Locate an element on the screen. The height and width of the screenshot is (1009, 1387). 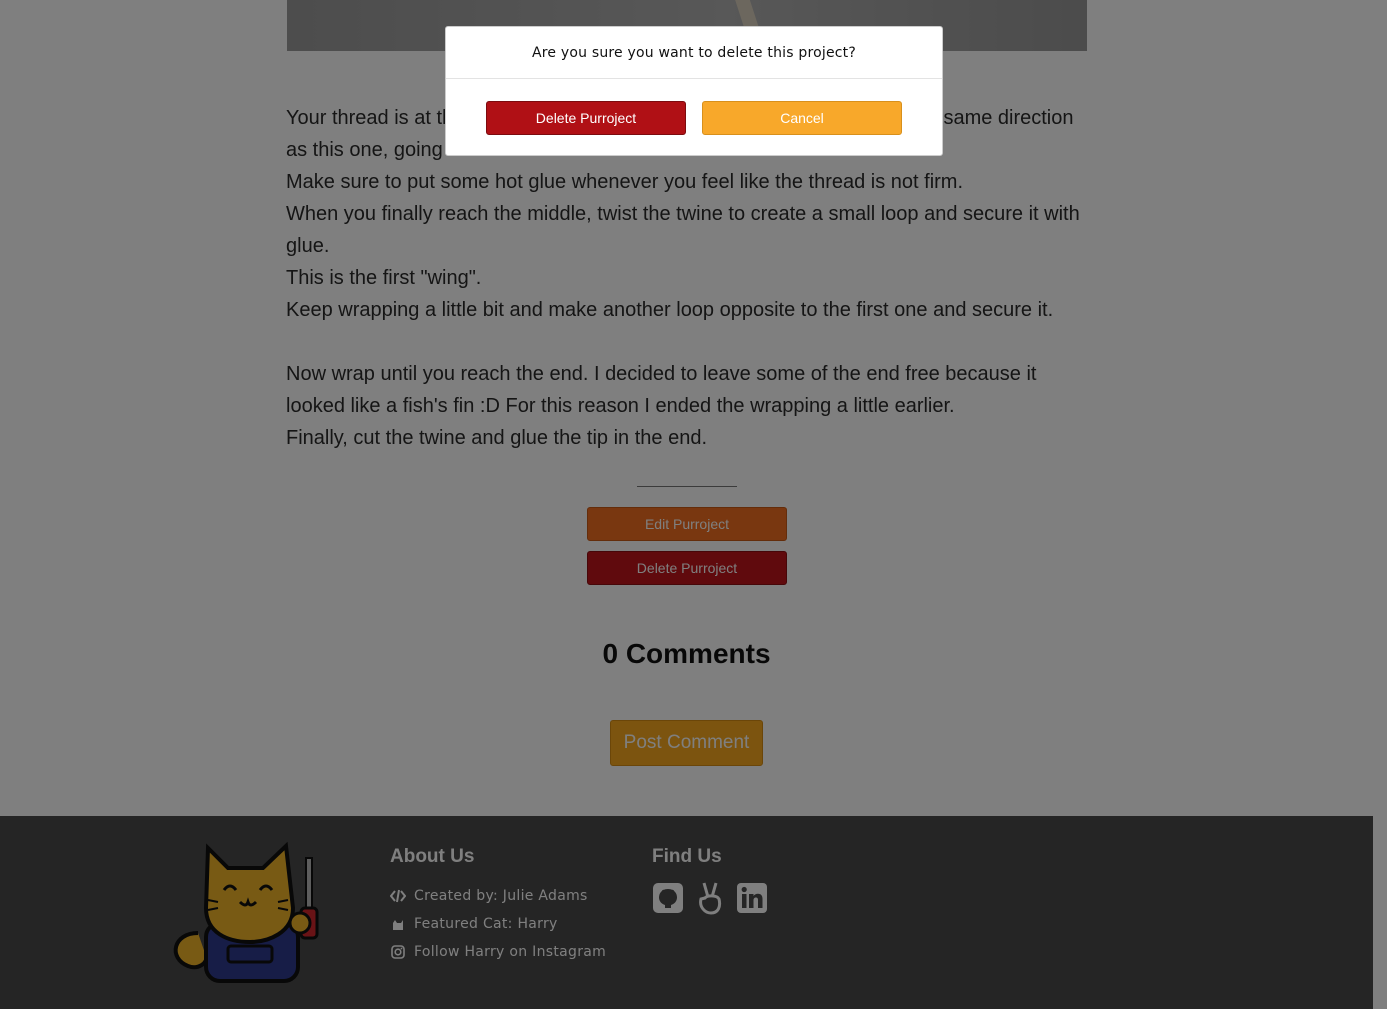
modal-actions: Delete Purroject Cancel is located at coordinates (694, 117).